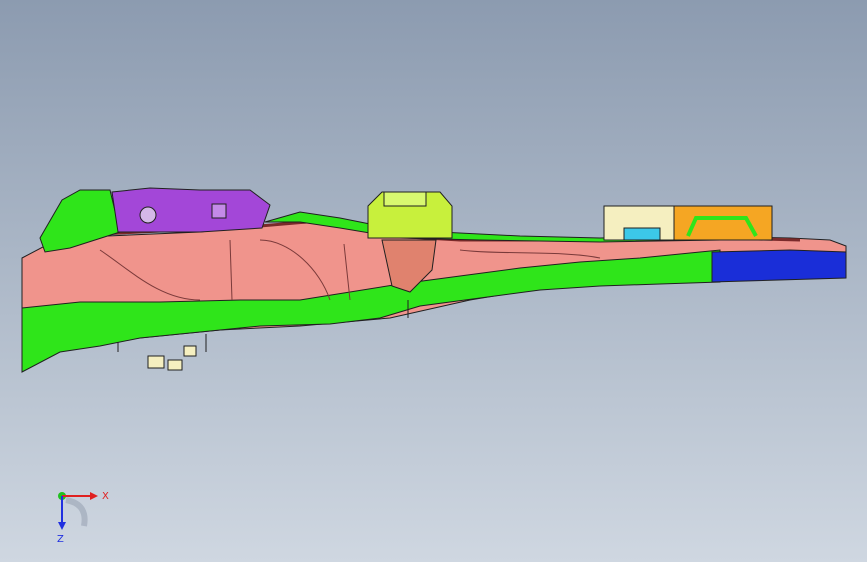 The height and width of the screenshot is (562, 867). What do you see at coordinates (642, 234) in the screenshot?
I see `cyan-clip` at bounding box center [642, 234].